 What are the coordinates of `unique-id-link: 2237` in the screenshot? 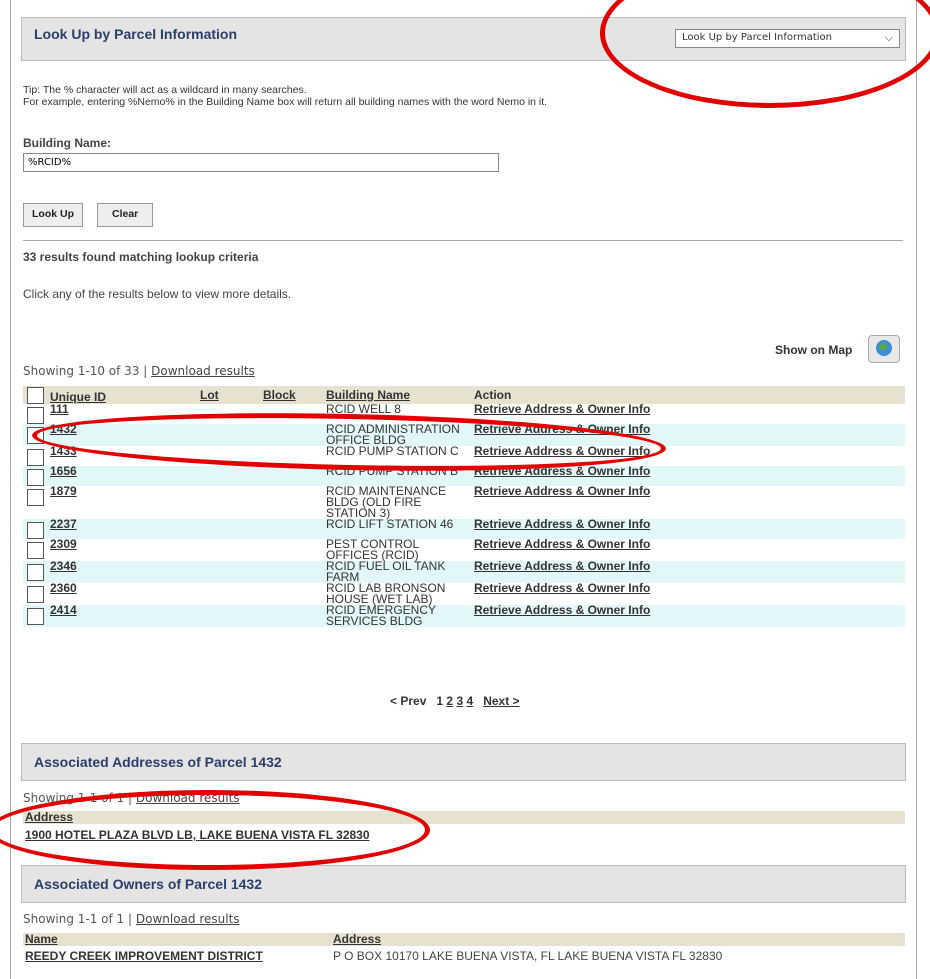 It's located at (63, 524).